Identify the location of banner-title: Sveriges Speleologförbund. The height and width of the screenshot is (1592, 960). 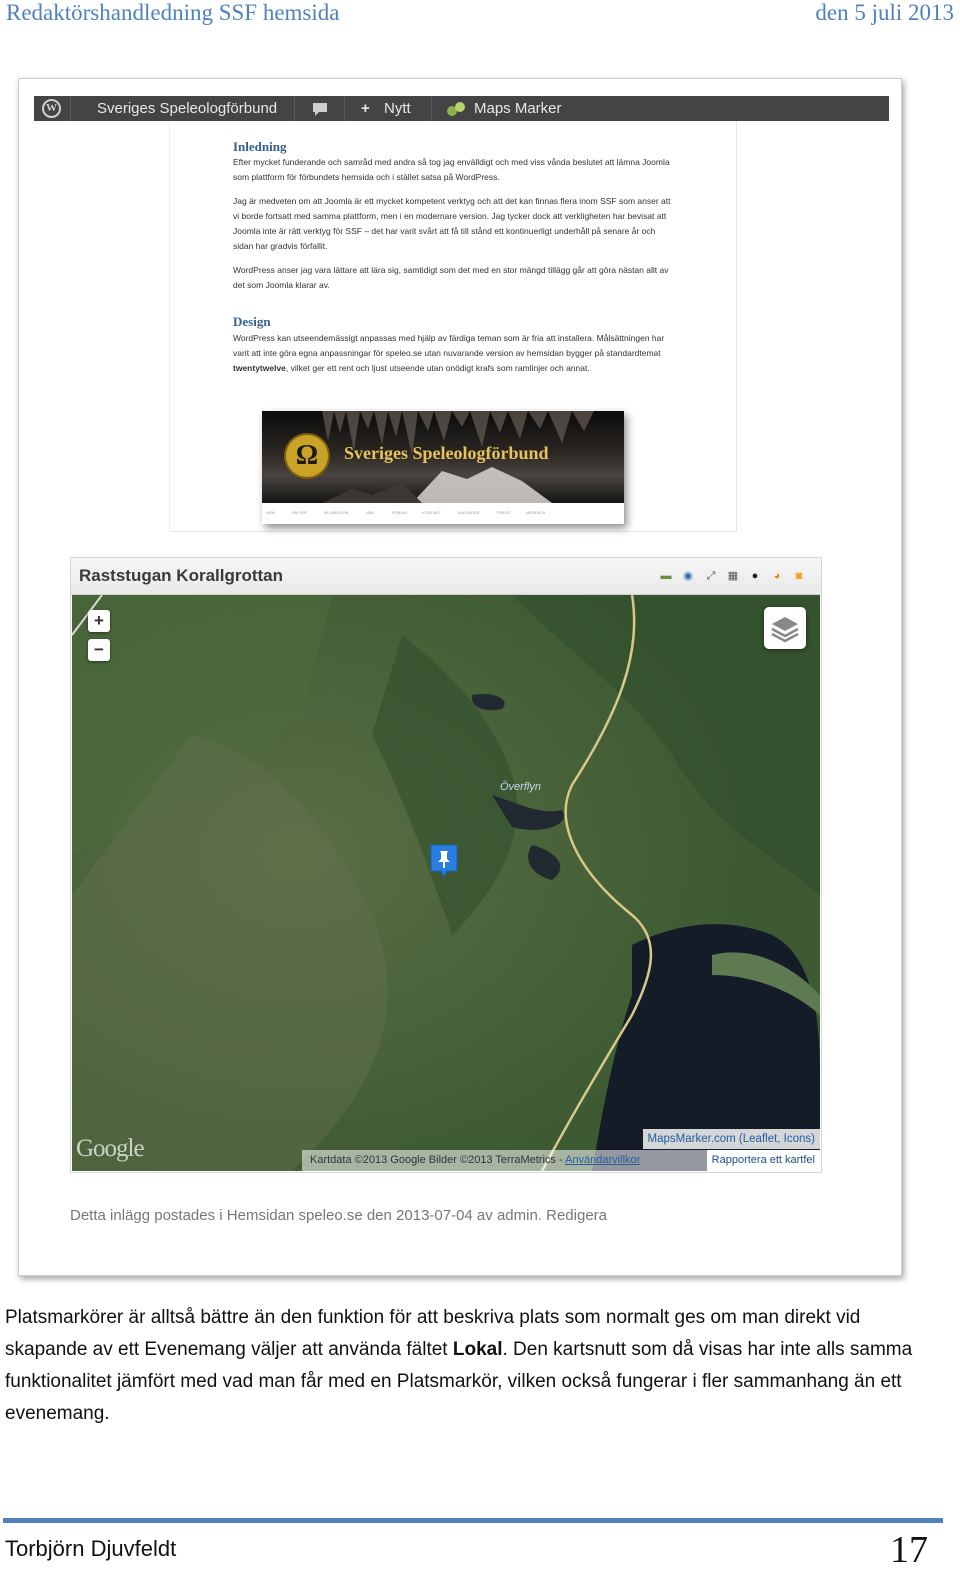
(446, 453).